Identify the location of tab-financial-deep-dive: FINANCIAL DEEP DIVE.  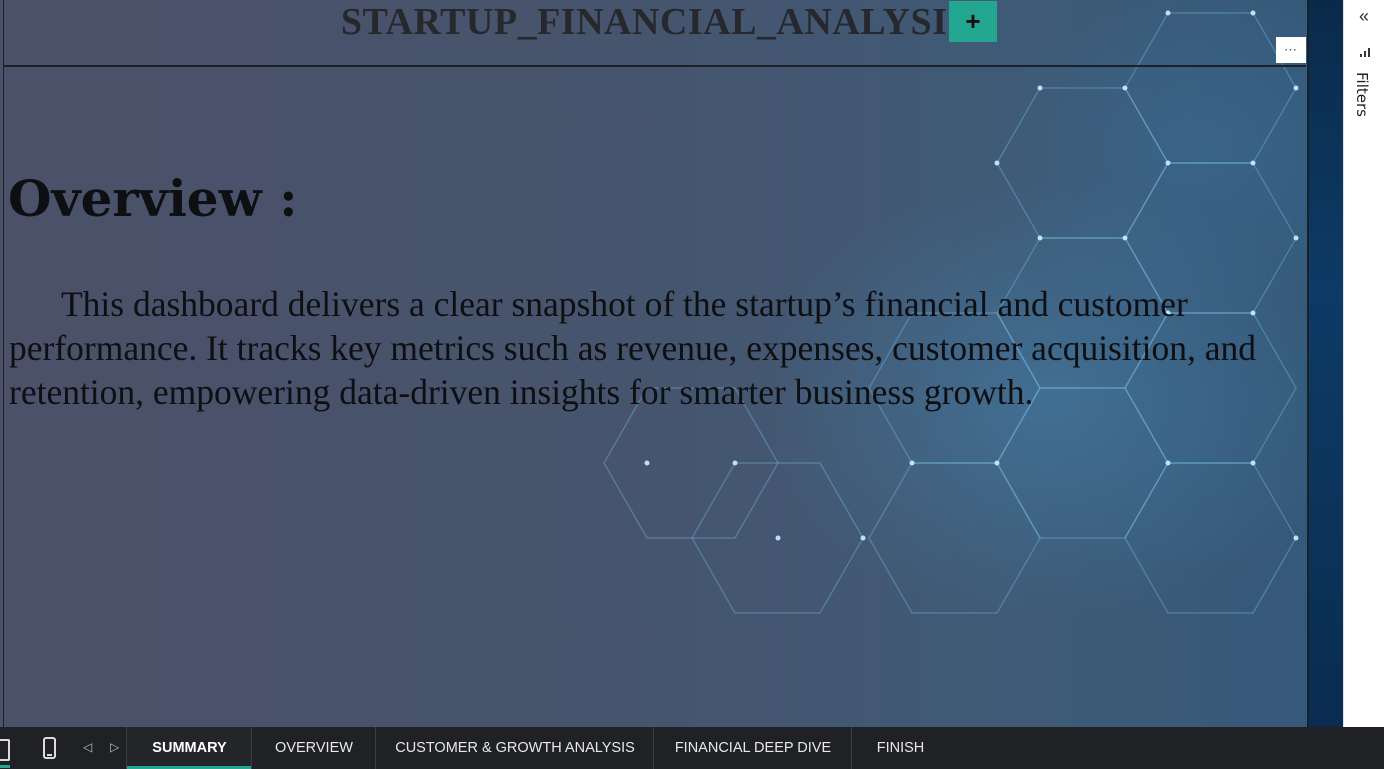
(752, 748).